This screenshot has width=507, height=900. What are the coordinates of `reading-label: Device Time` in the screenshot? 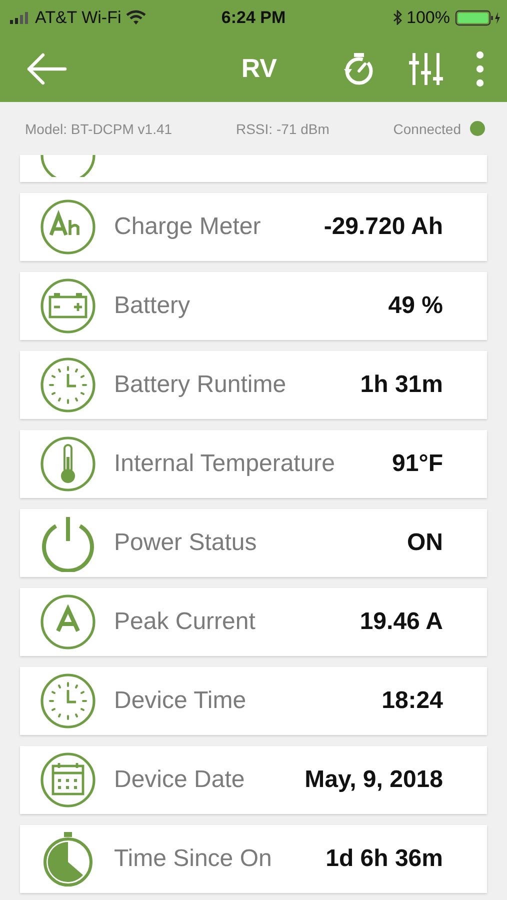 It's located at (180, 701).